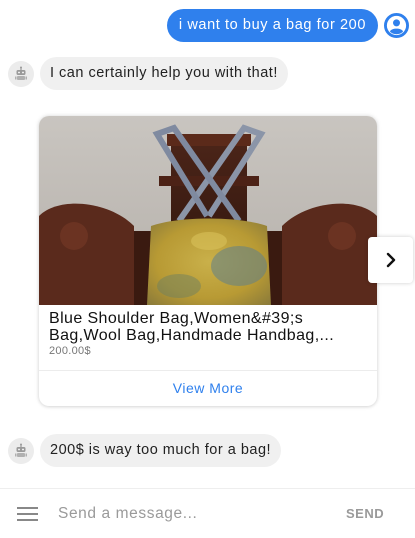 The height and width of the screenshot is (538, 415). I want to click on bot-message-bubble: 200$ is way too much for a bag!, so click(161, 450).